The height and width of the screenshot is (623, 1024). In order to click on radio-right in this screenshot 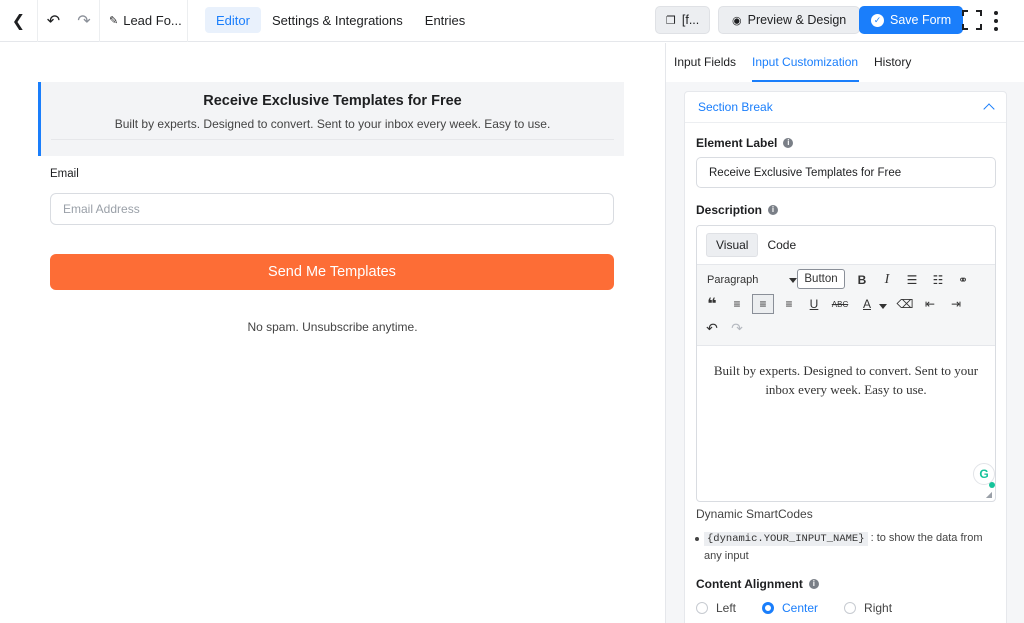, I will do `click(850, 608)`.